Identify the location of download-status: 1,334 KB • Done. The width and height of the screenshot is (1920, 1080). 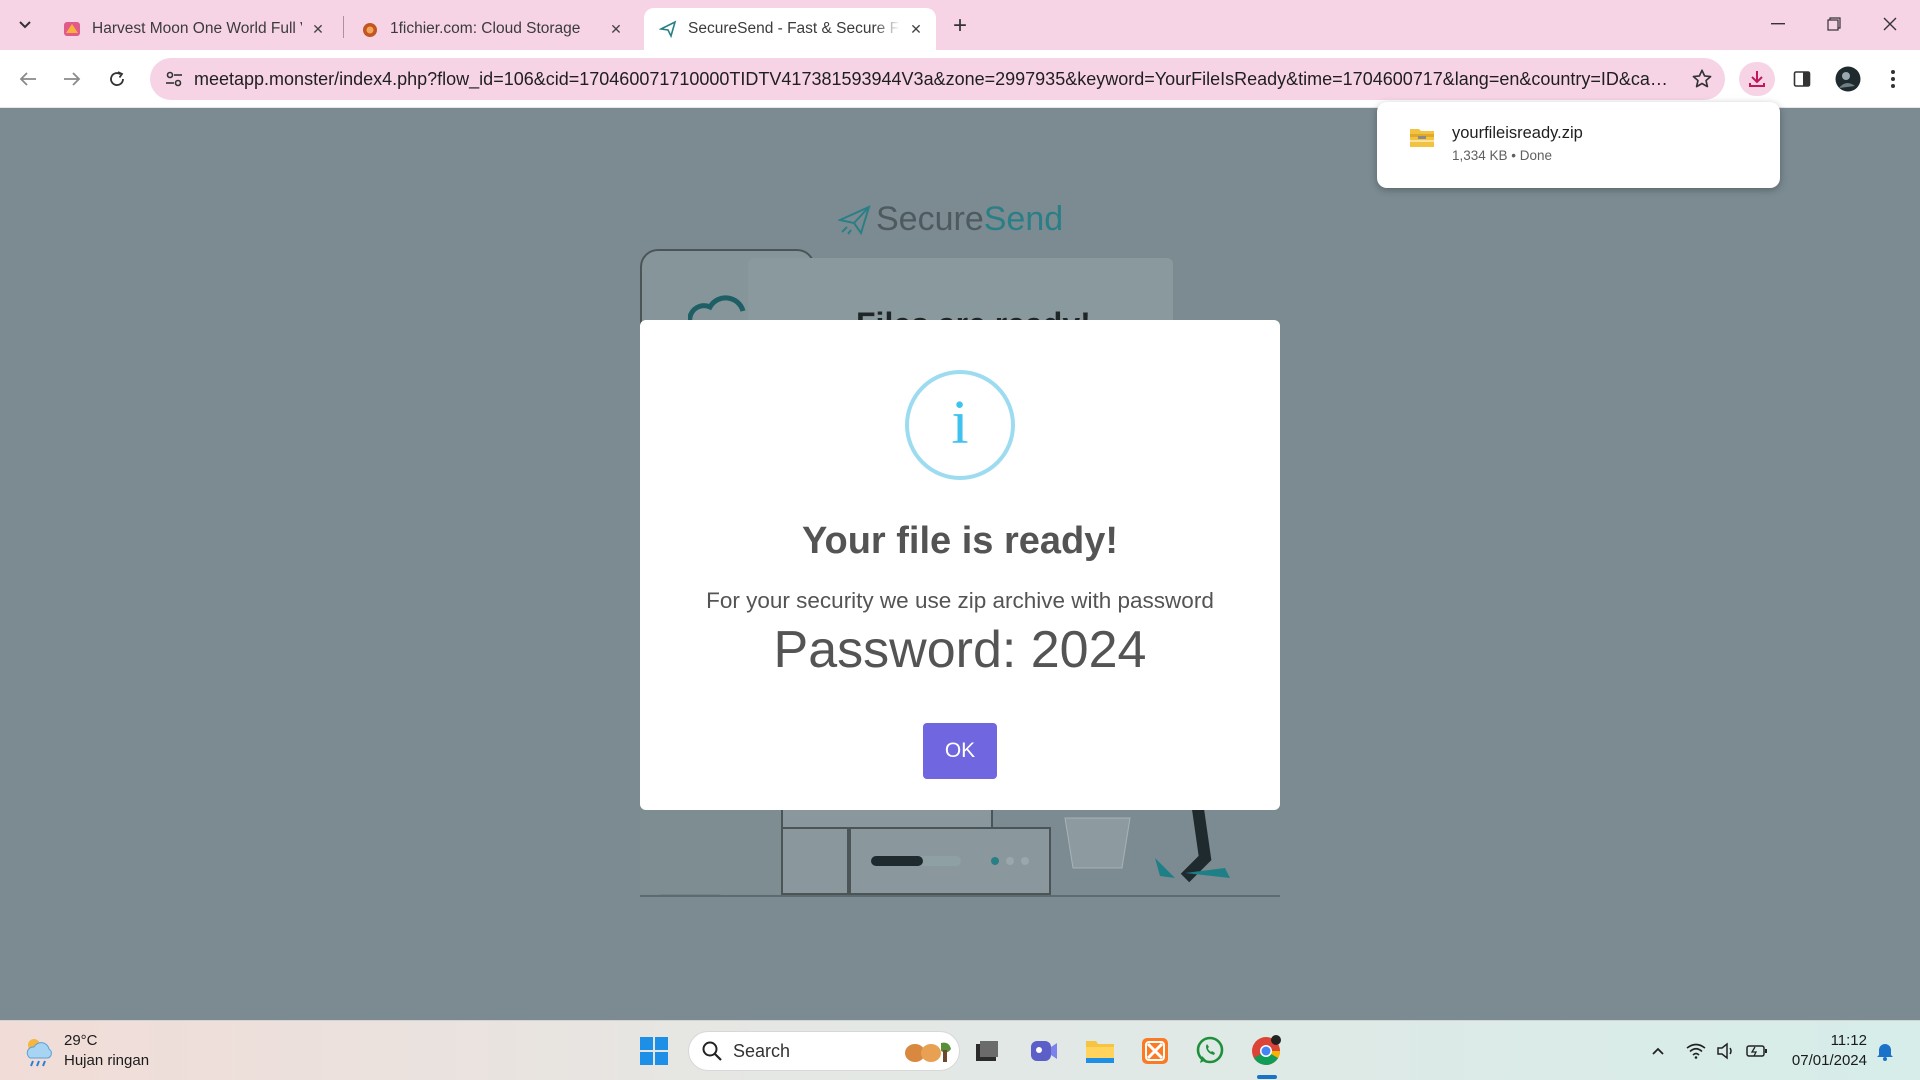
(1502, 155).